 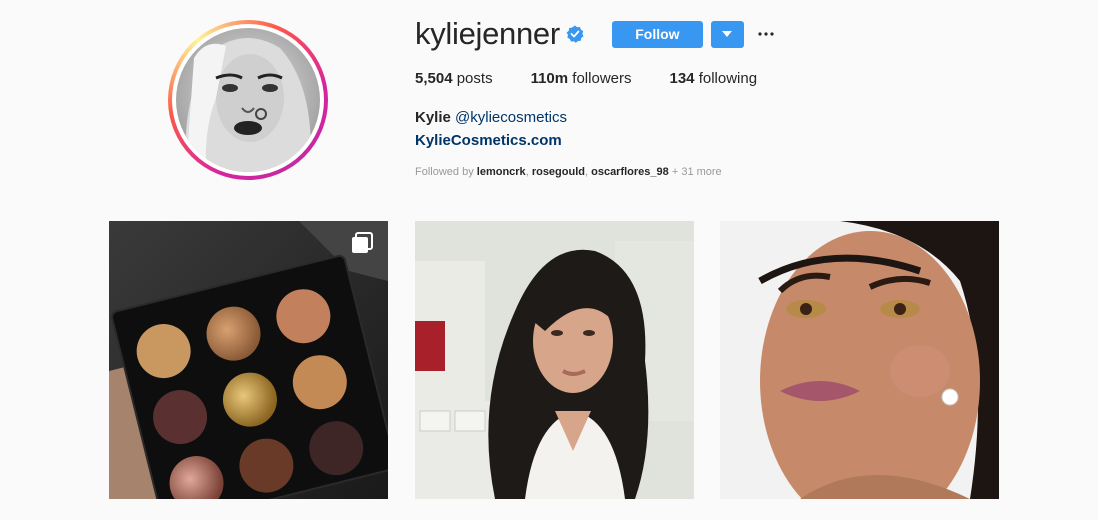 I want to click on chevron-down-icon, so click(x=727, y=34).